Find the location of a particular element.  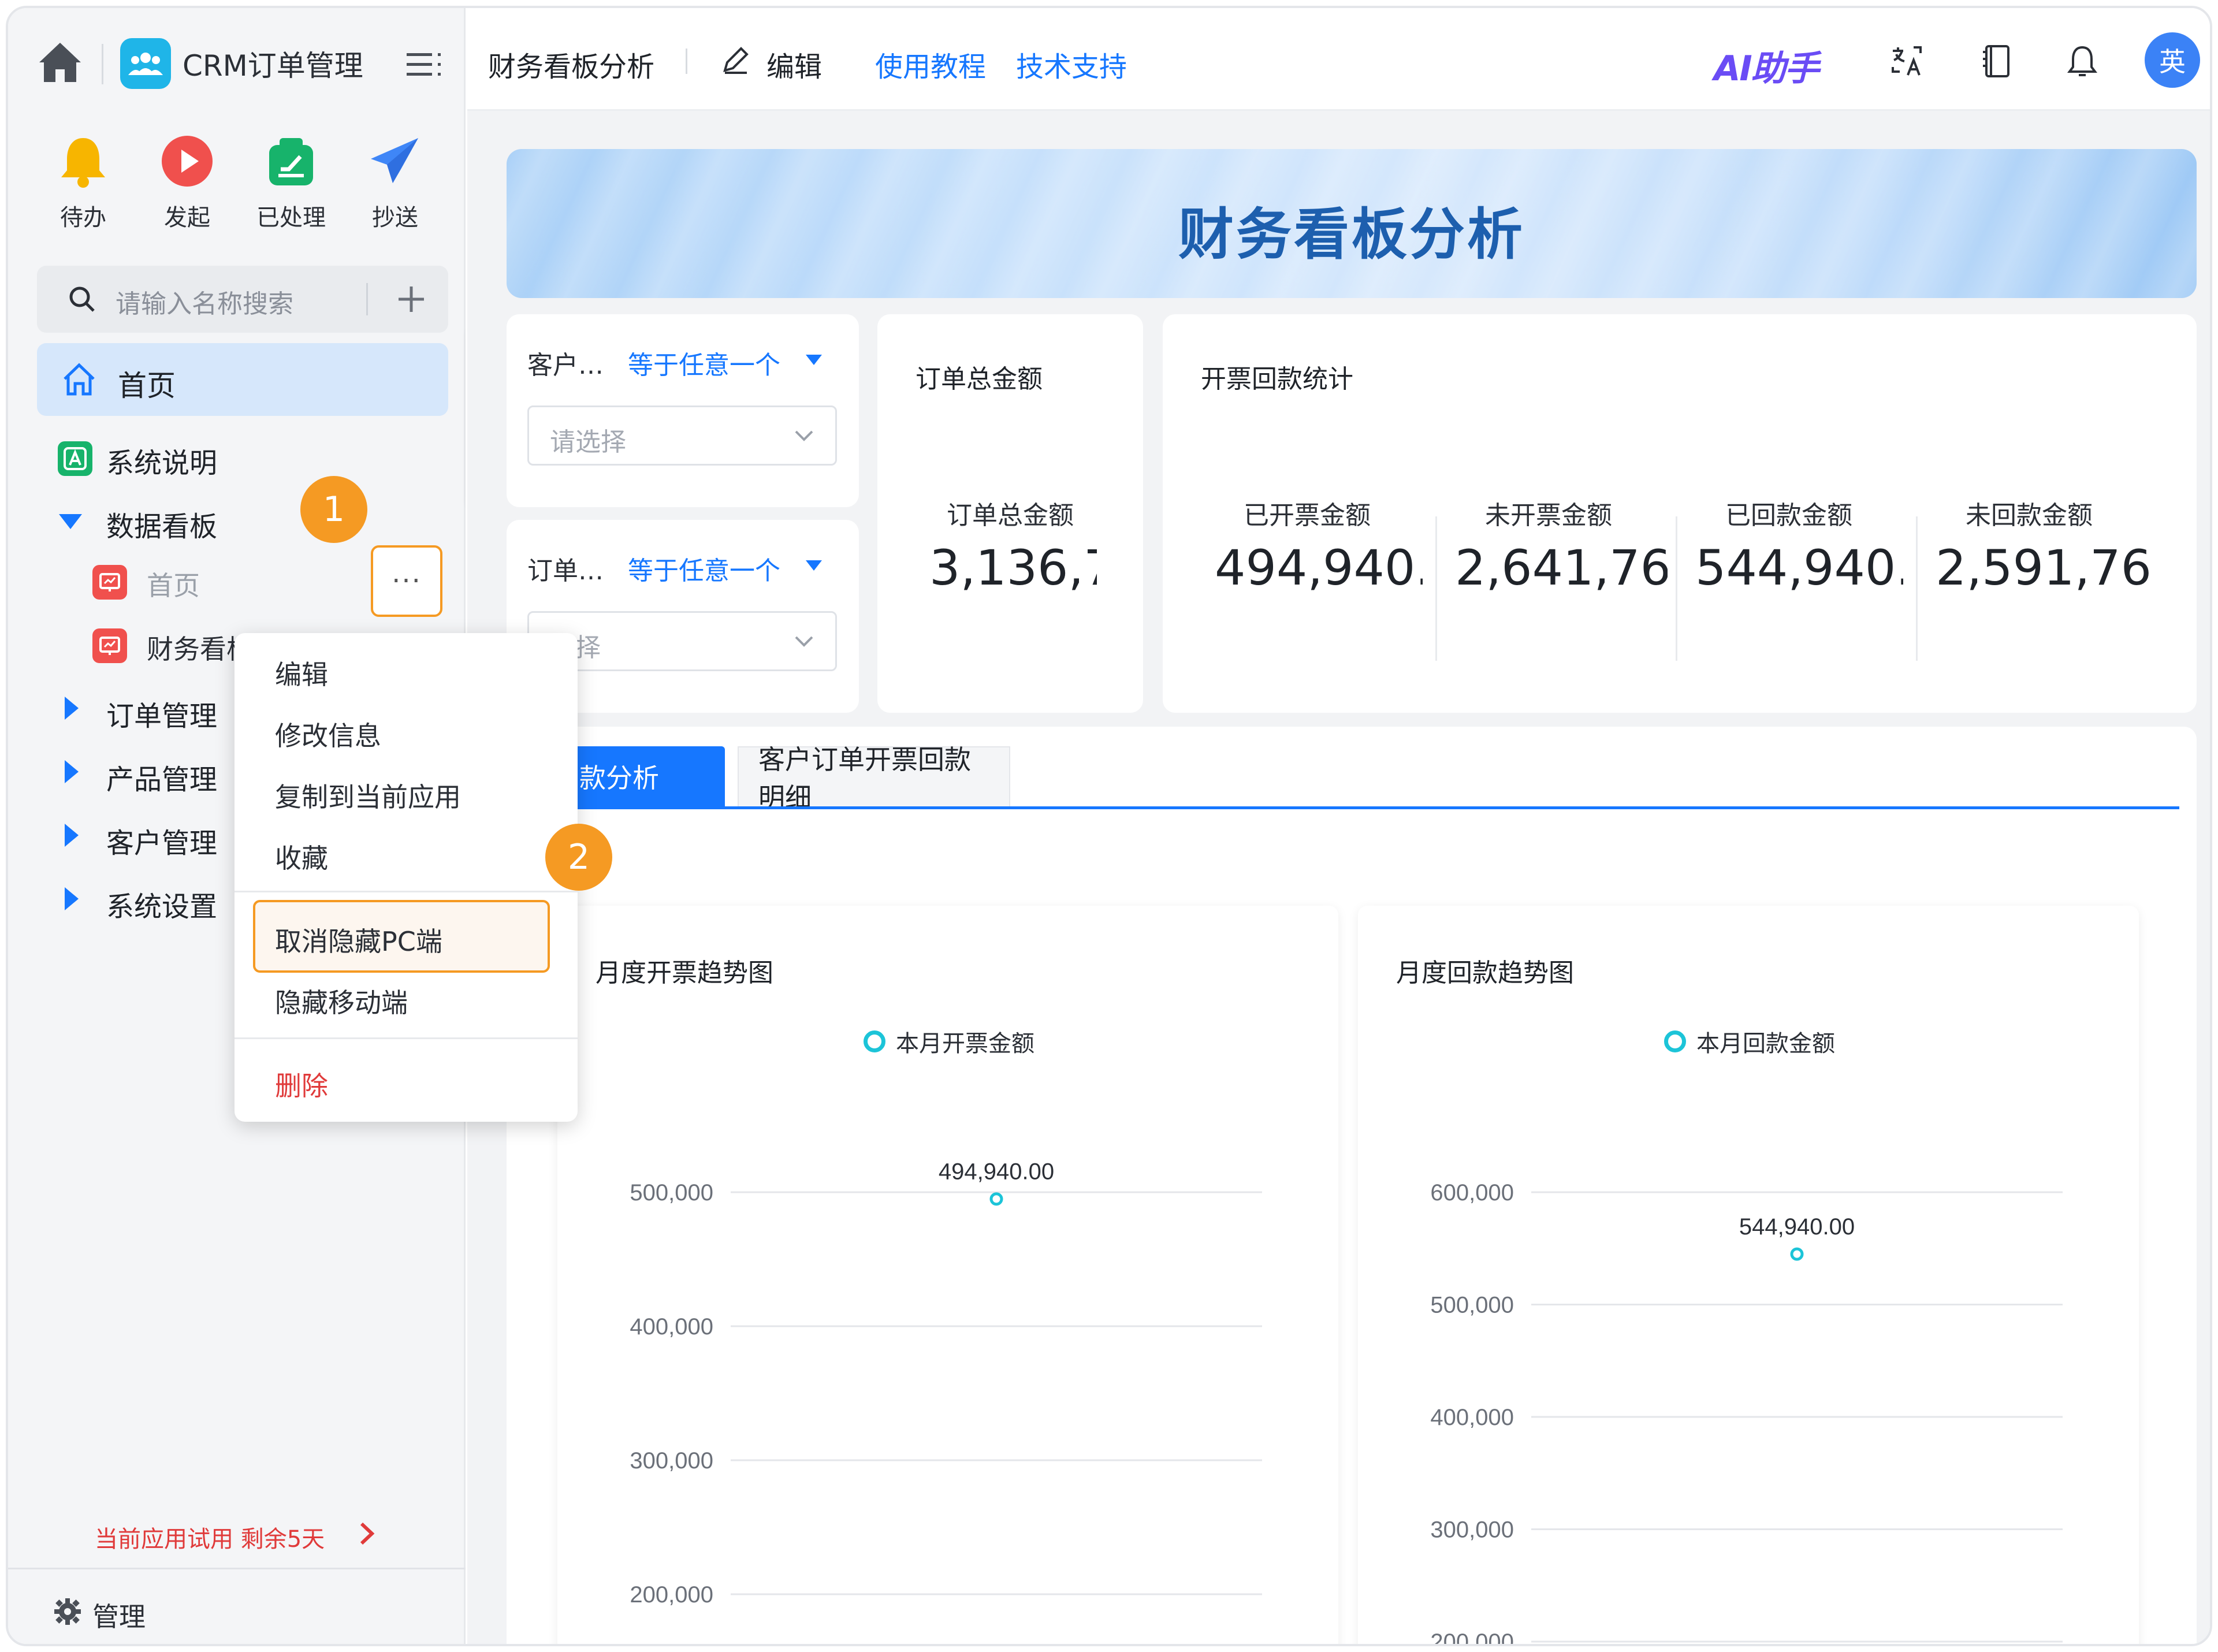

chart-plot: 500,000 400,000 300,000 200,000 494,940.00 is located at coordinates (946, 1383).